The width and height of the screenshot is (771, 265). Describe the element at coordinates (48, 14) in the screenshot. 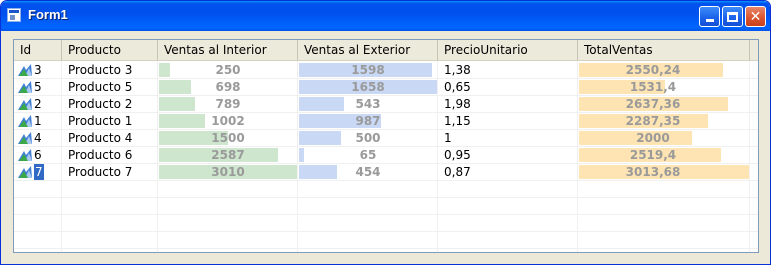

I see `window-title: Form1` at that location.